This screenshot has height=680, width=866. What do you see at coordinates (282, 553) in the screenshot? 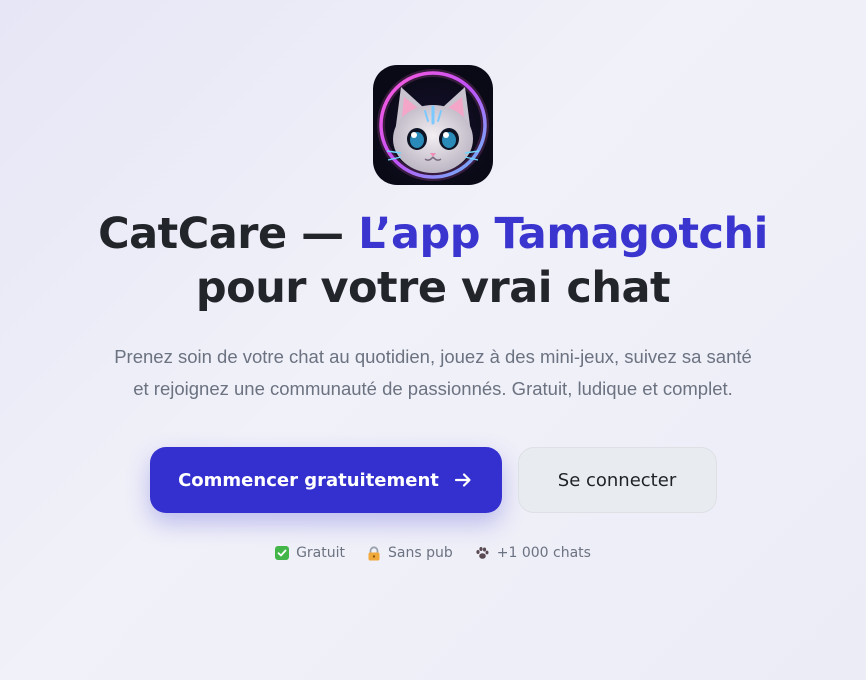
I see `check-icon` at bounding box center [282, 553].